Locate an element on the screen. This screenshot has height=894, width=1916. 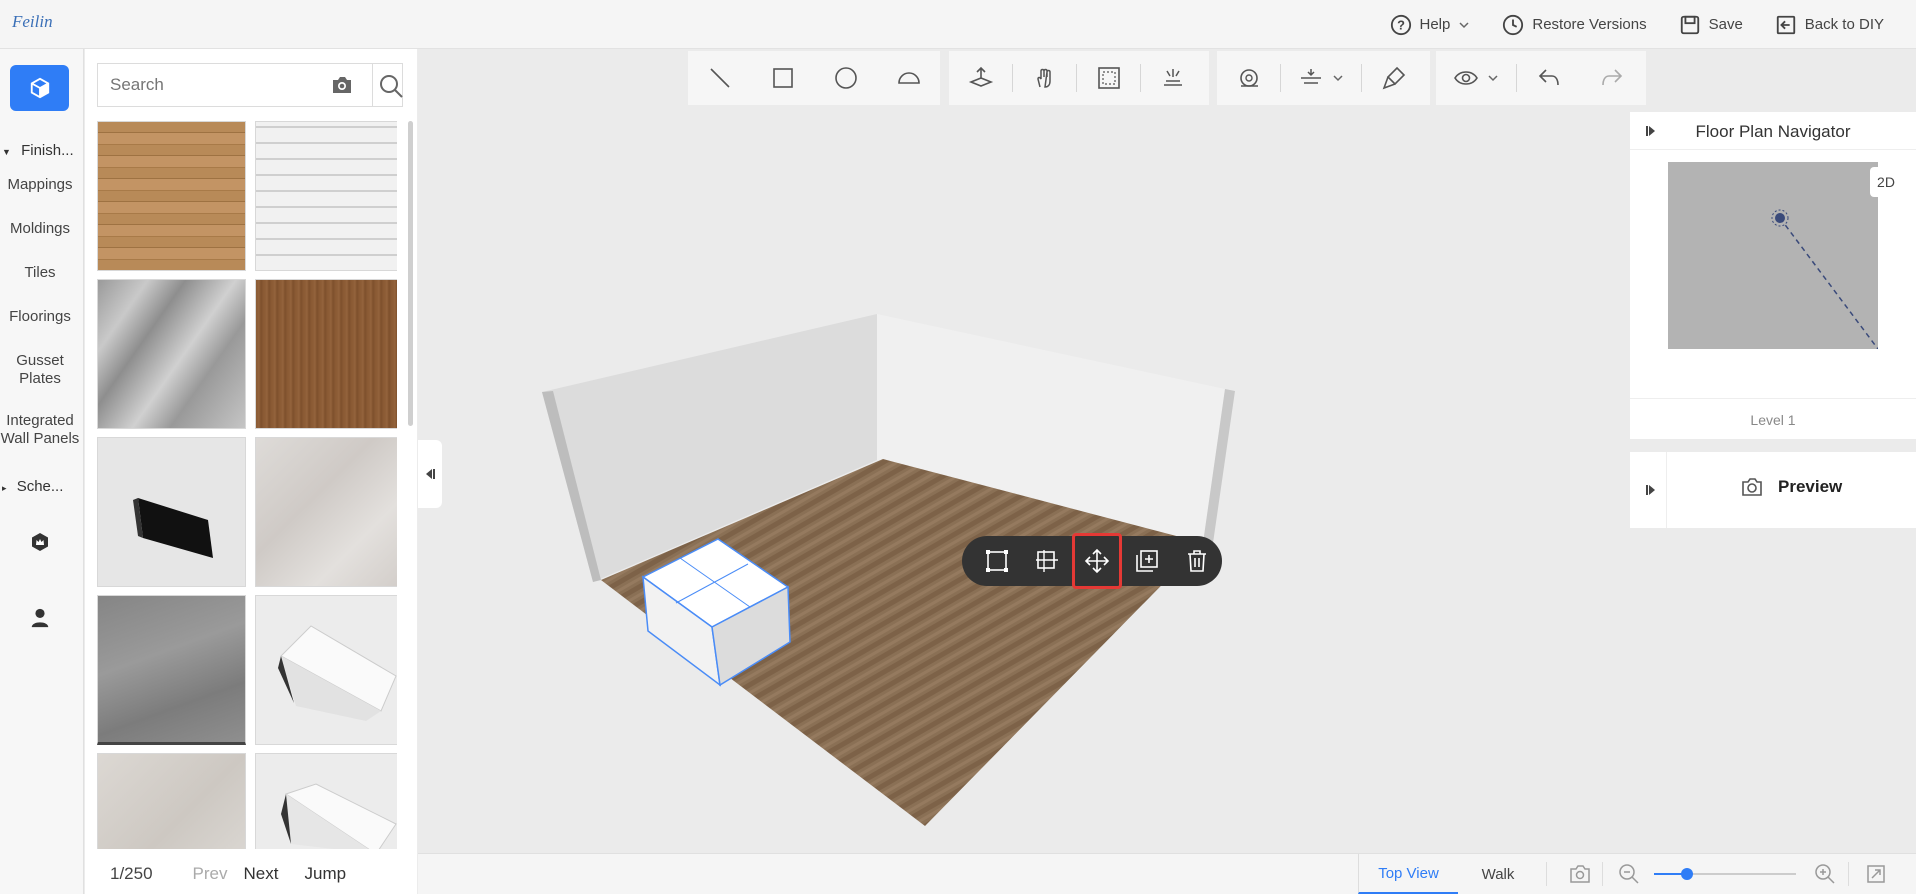
align-object-button is located at coordinates (1047, 561).